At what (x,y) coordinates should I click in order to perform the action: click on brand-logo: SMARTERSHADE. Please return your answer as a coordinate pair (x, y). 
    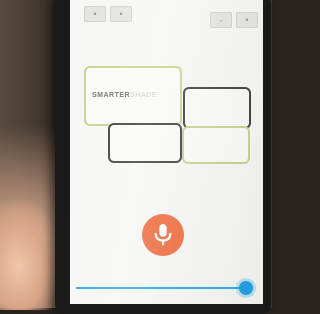
    Looking at the image, I should click on (124, 95).